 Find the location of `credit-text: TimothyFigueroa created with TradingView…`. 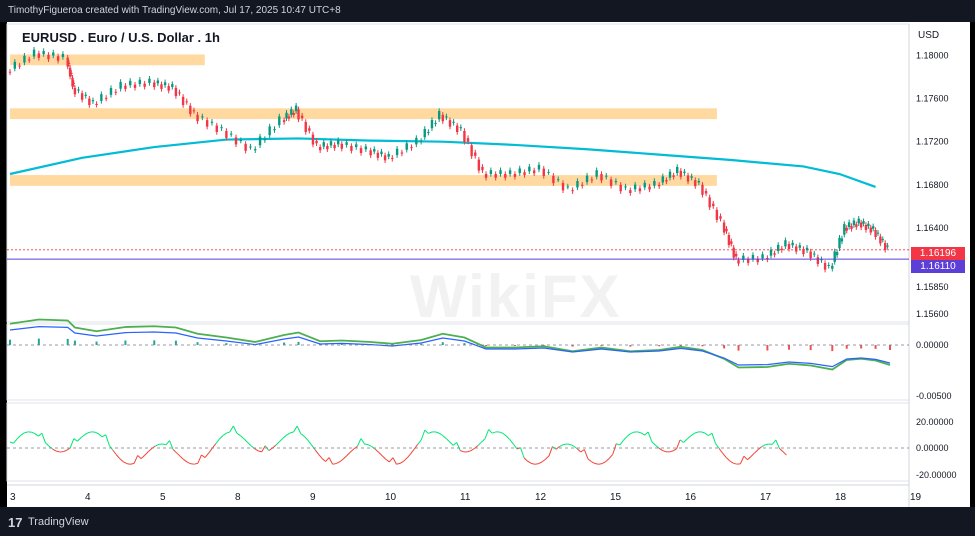

credit-text: TimothyFigueroa created with TradingView… is located at coordinates (174, 10).